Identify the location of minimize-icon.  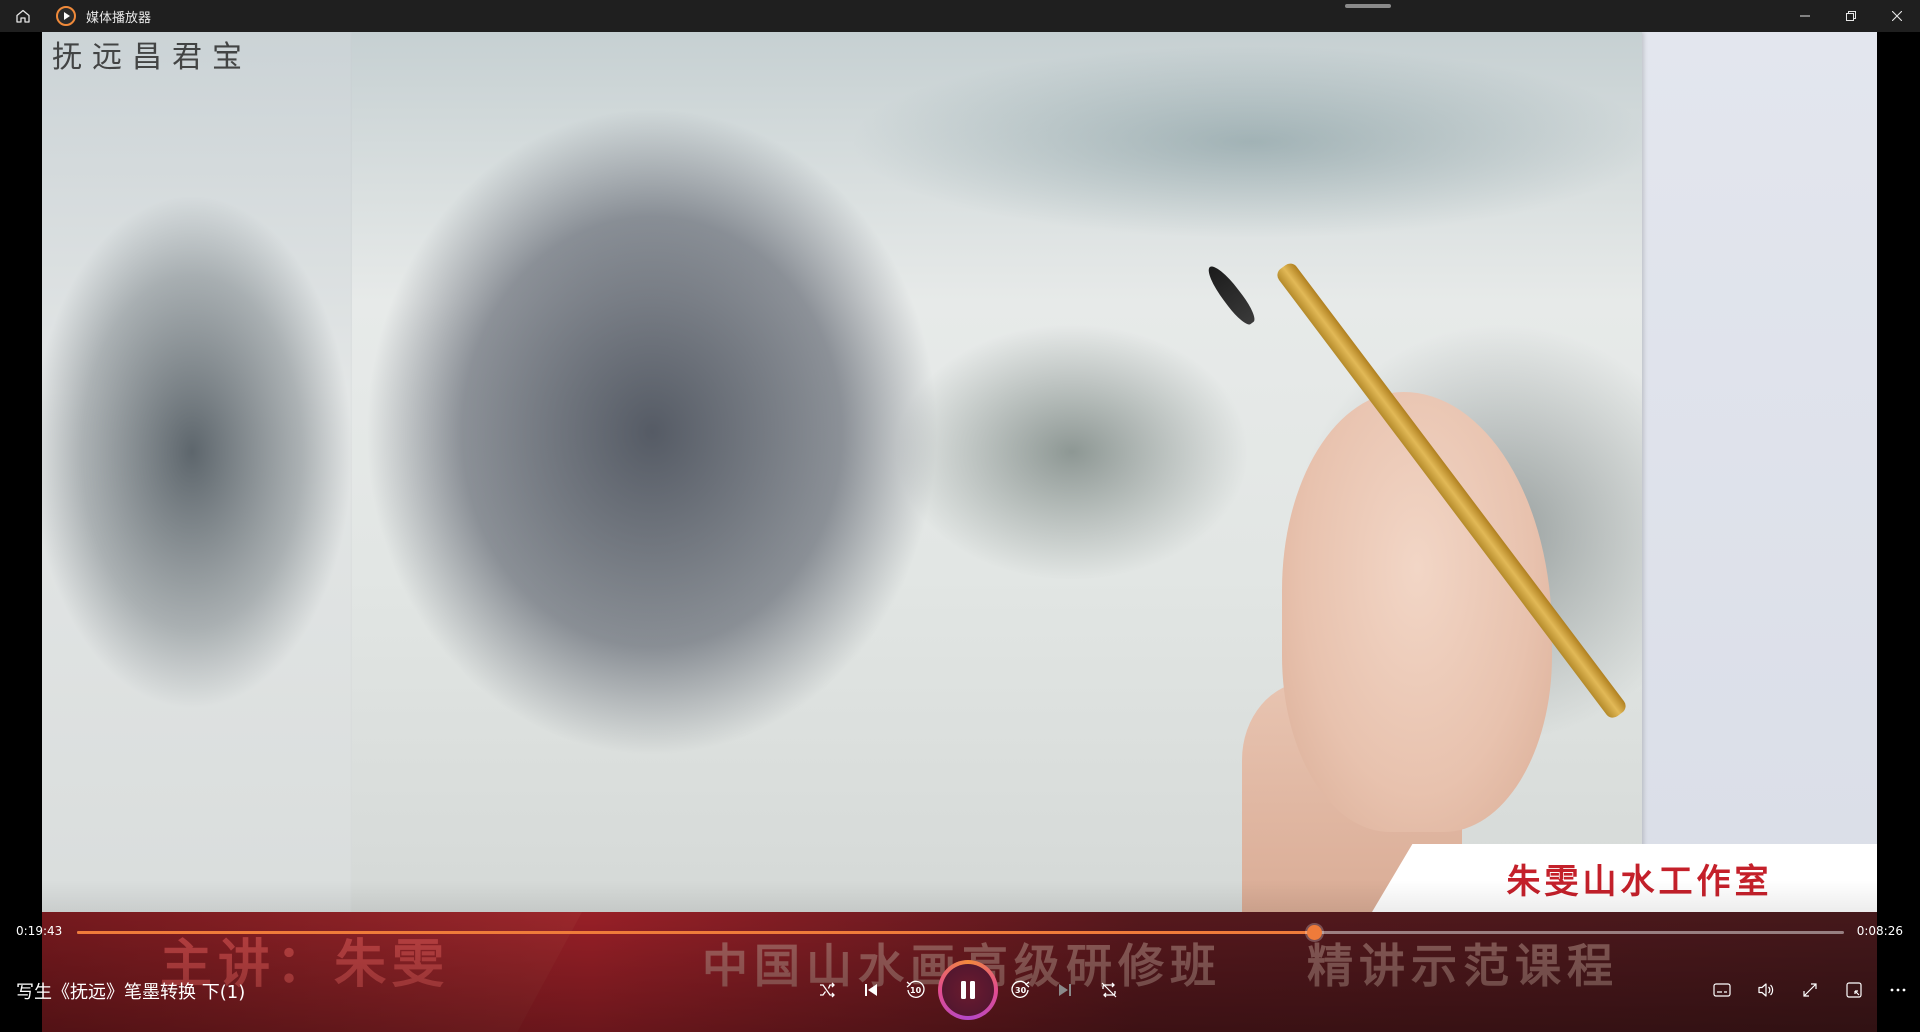
(1805, 16).